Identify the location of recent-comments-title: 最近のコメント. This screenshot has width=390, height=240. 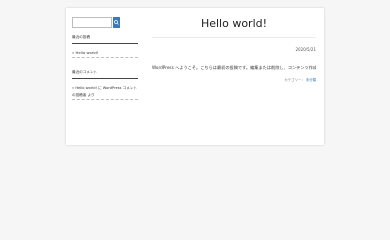
(105, 74).